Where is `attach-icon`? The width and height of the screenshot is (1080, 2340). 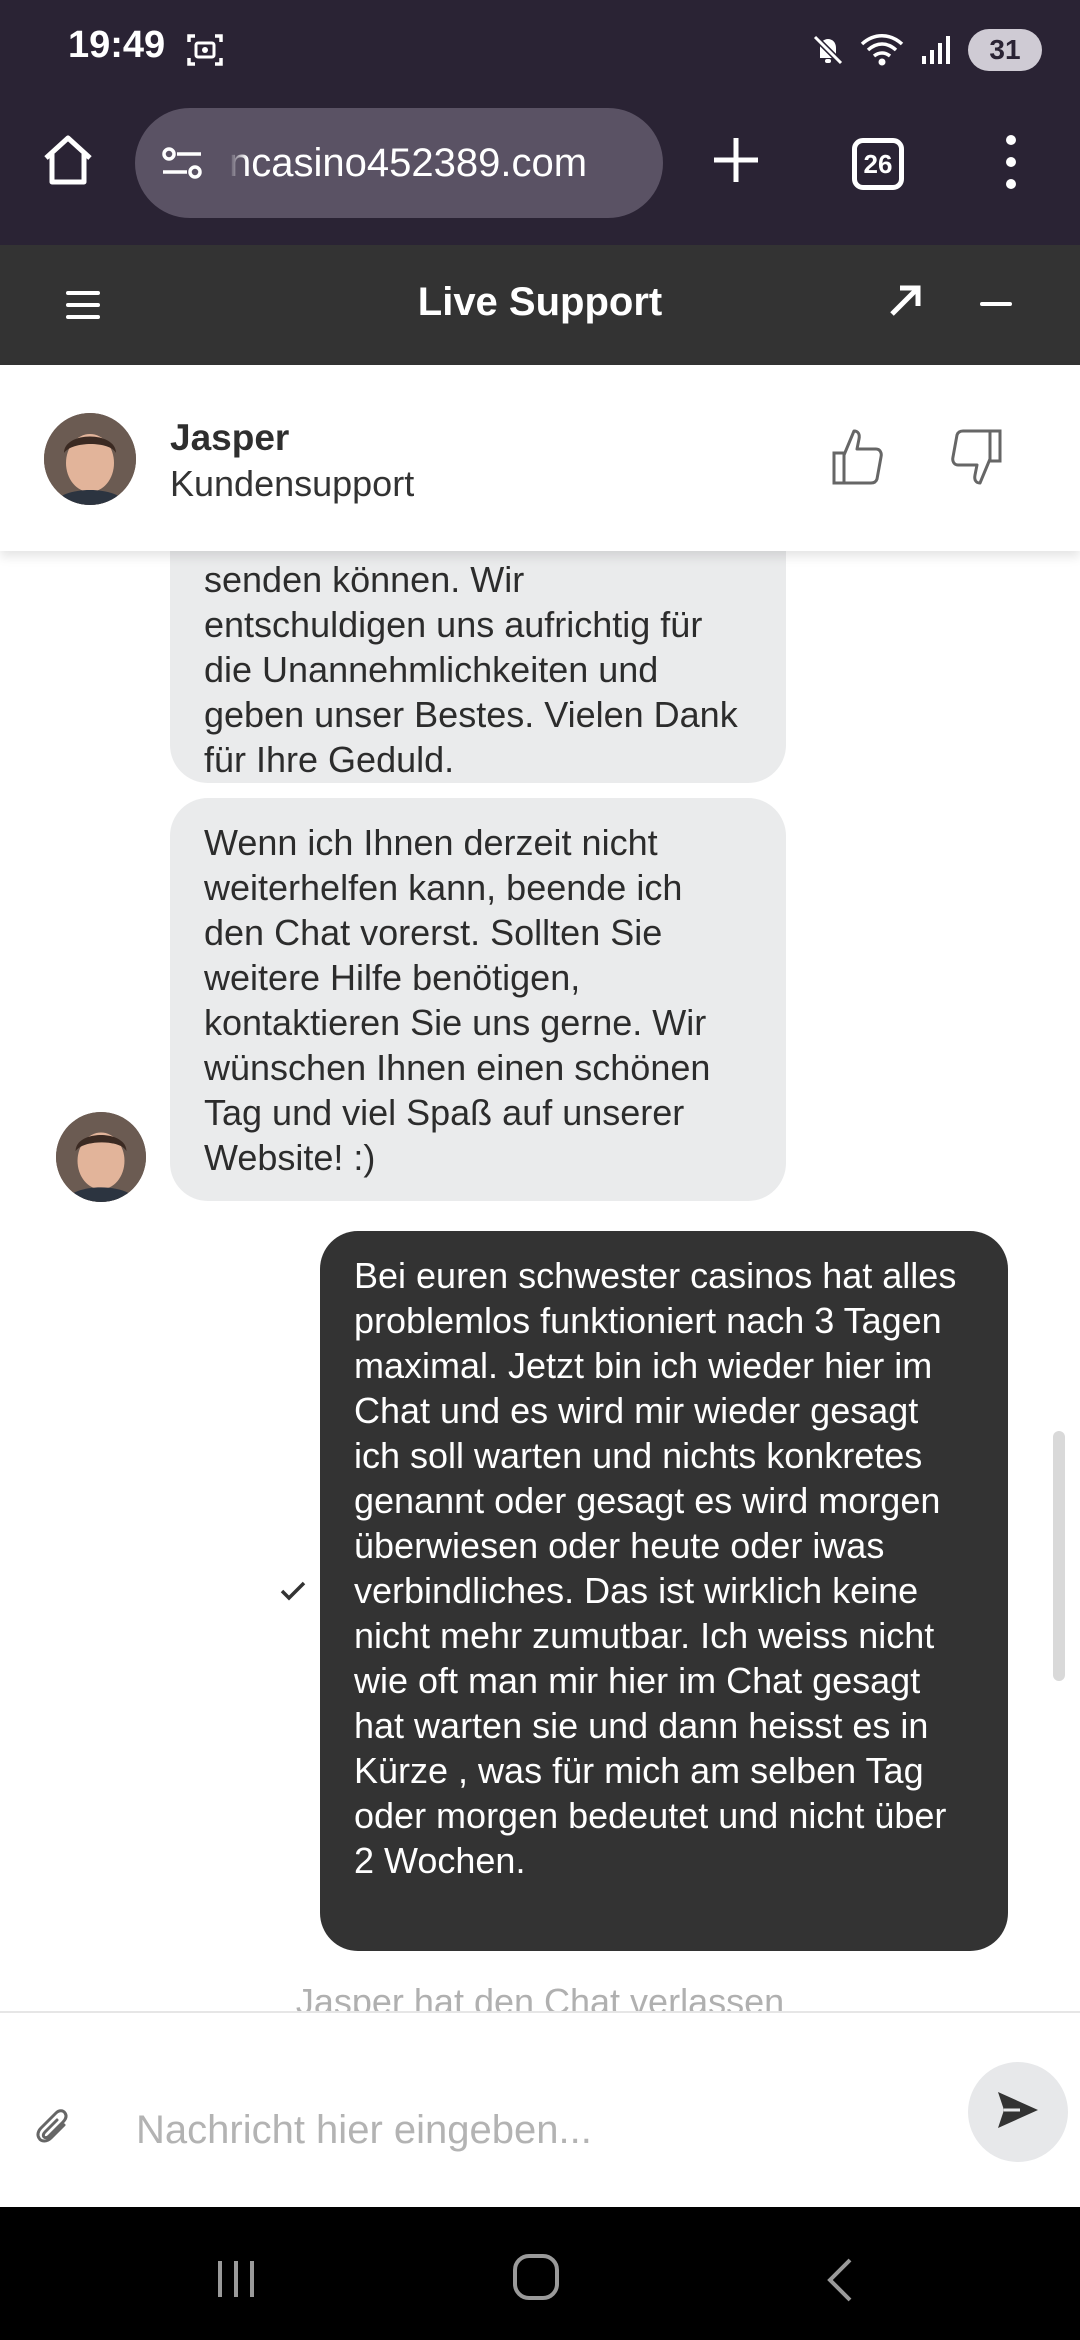 attach-icon is located at coordinates (54, 2129).